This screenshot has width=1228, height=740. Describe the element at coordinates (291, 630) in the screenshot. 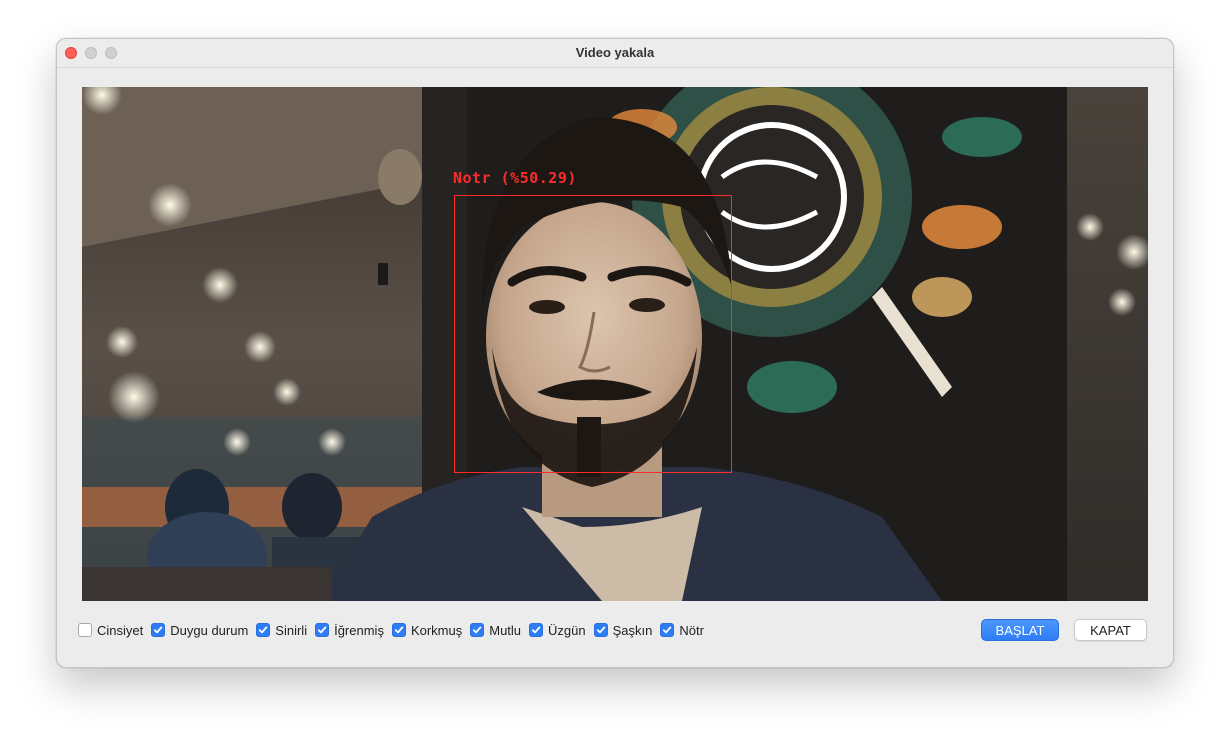

I see `option-checkbox-label: Sinirli` at that location.